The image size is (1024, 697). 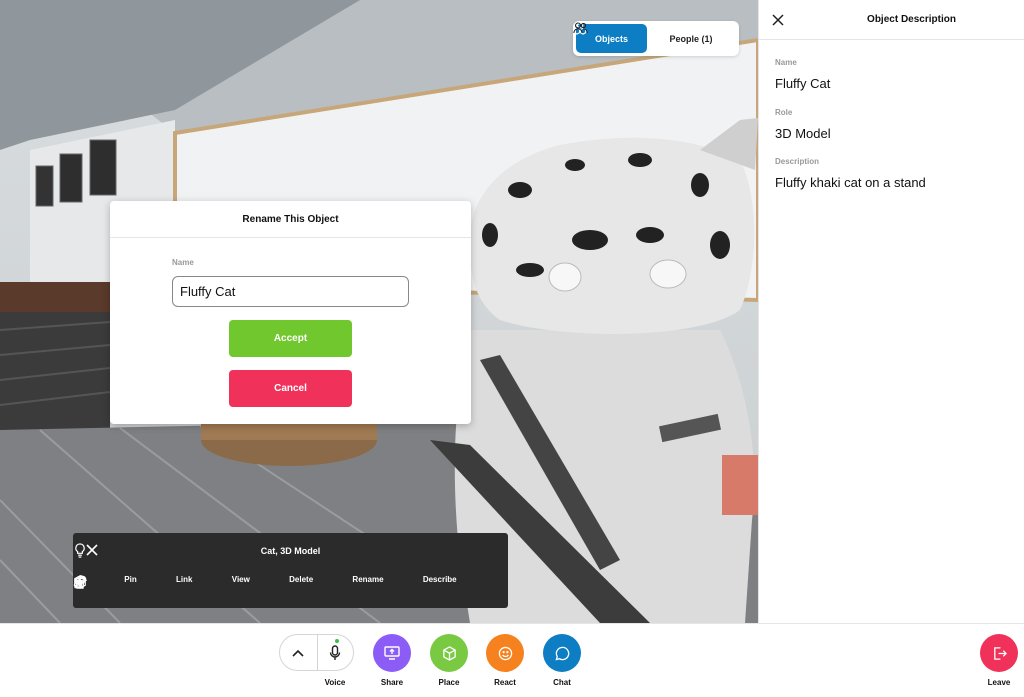 I want to click on pin-label: Pin, so click(x=130, y=579).